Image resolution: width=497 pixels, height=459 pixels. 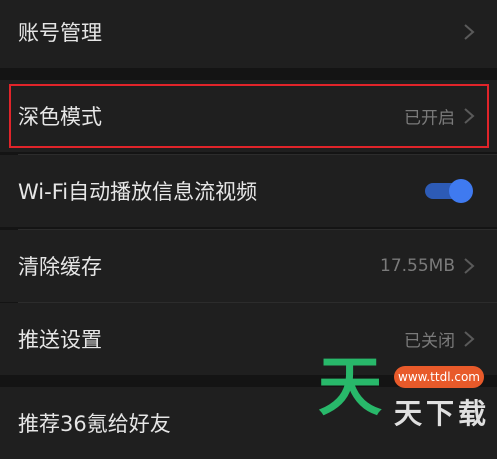 What do you see at coordinates (248, 74) in the screenshot?
I see `section-gap` at bounding box center [248, 74].